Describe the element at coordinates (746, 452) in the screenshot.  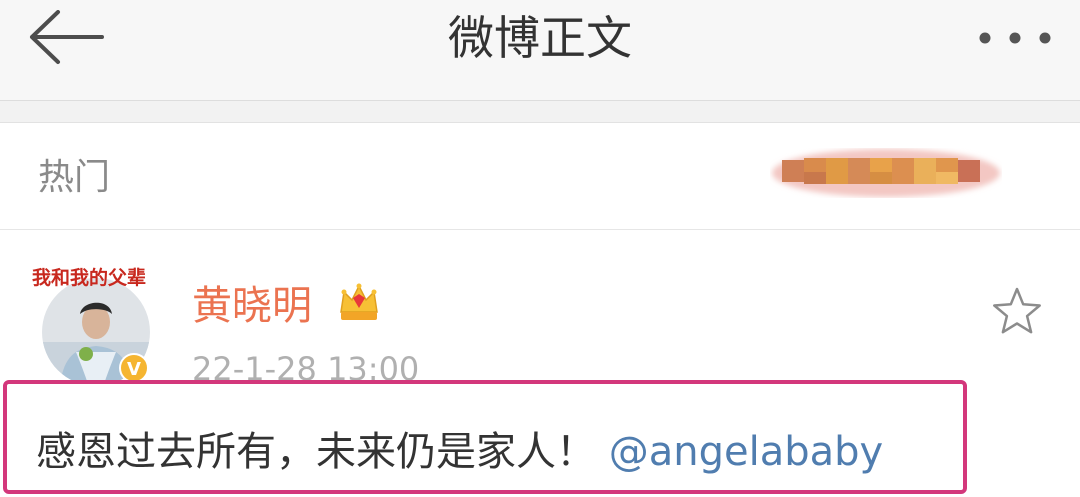
I see `mention-link: @angelababy` at that location.